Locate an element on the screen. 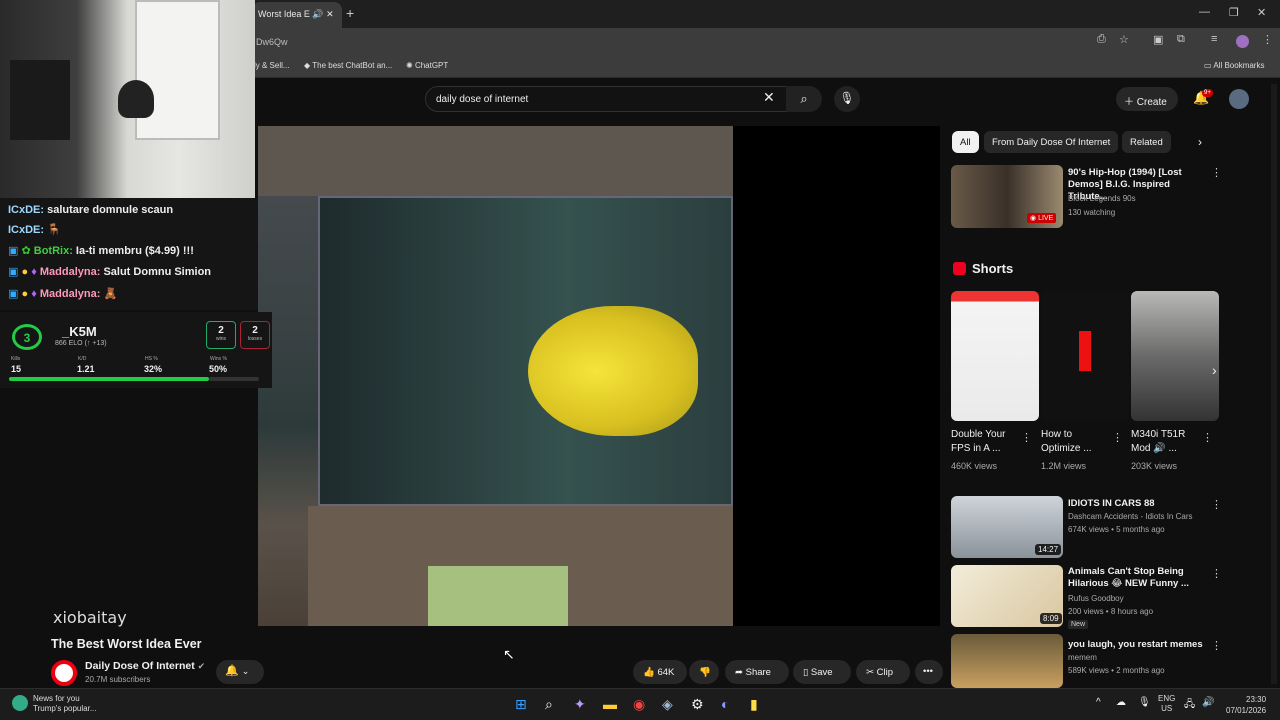 The width and height of the screenshot is (1280, 720). network-icon: 🖧 is located at coordinates (1189, 705).